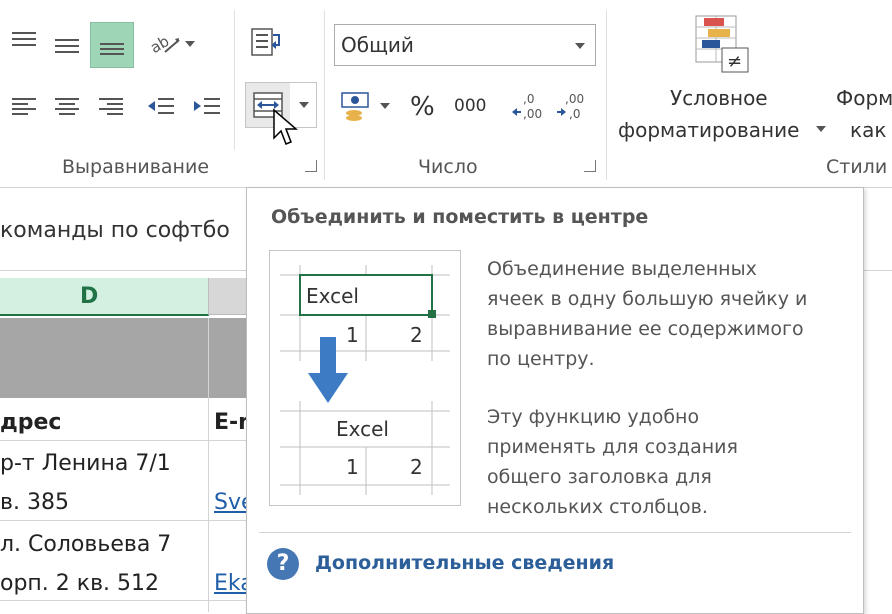 This screenshot has height=614, width=892. Describe the element at coordinates (555, 532) in the screenshot. I see `tooltip-divider` at that location.